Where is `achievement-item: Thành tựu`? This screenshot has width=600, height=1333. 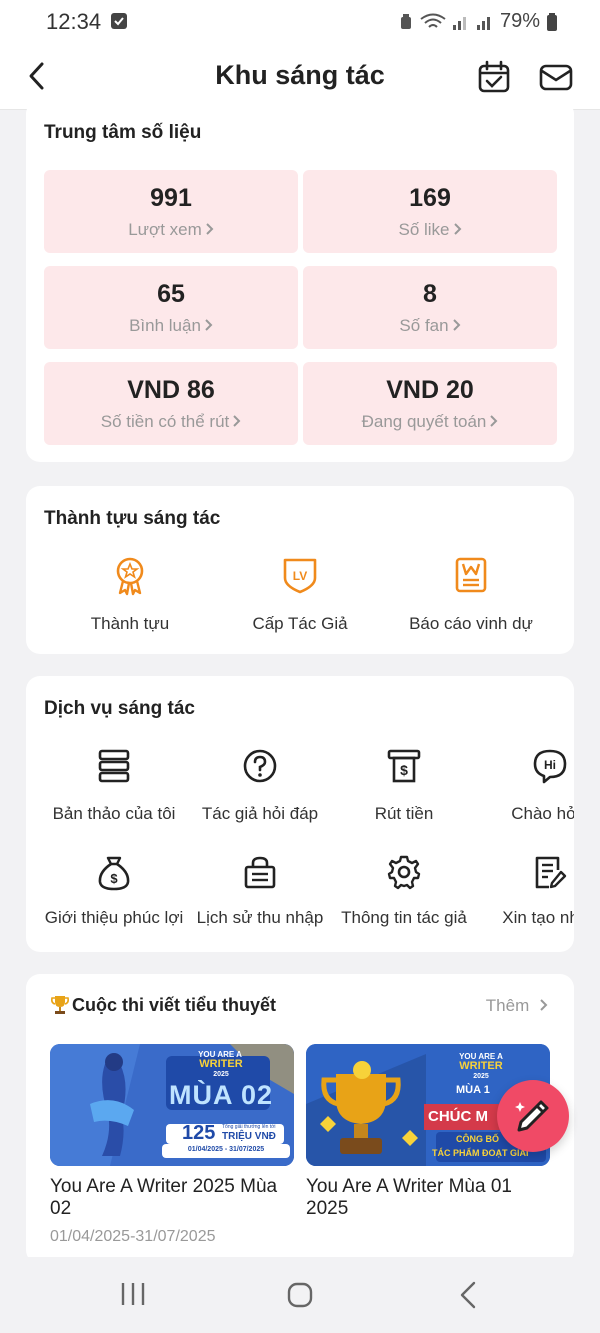
achievement-item: Thành tựu is located at coordinates (130, 596).